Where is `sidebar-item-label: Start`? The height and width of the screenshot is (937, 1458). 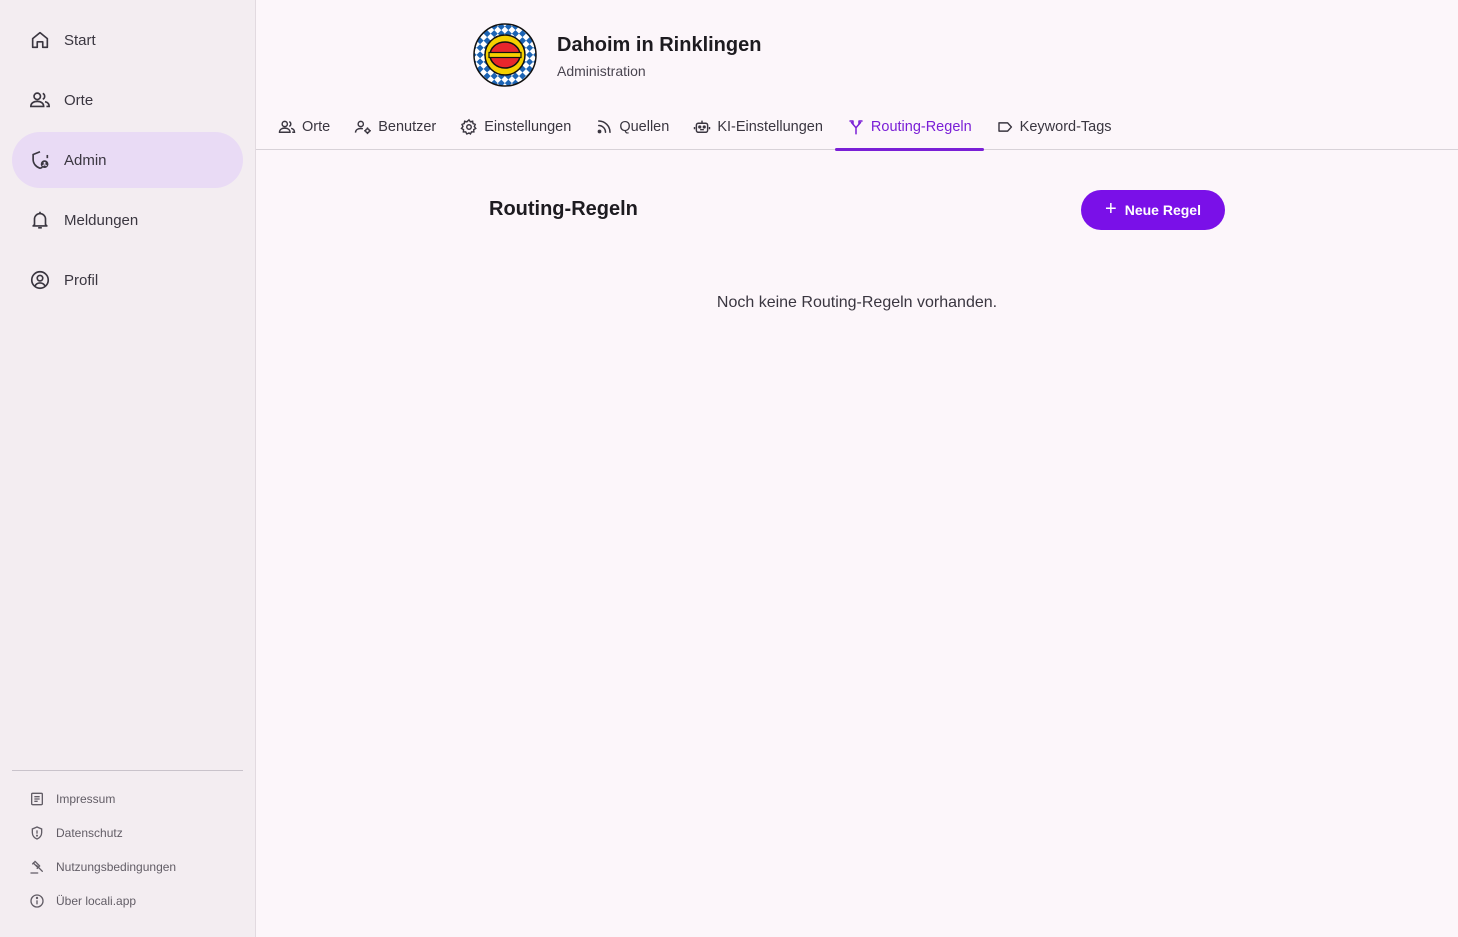 sidebar-item-label: Start is located at coordinates (80, 40).